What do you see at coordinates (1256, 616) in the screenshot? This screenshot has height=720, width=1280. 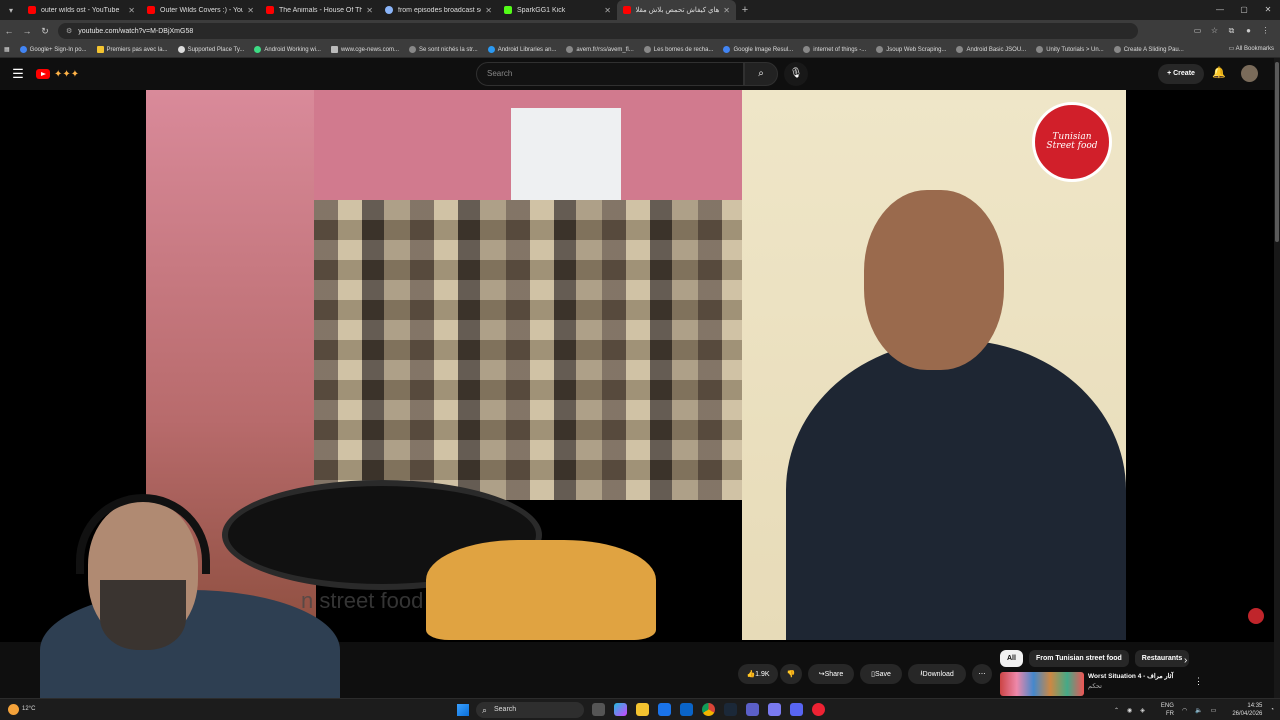 I see `channel-watermark-icon` at bounding box center [1256, 616].